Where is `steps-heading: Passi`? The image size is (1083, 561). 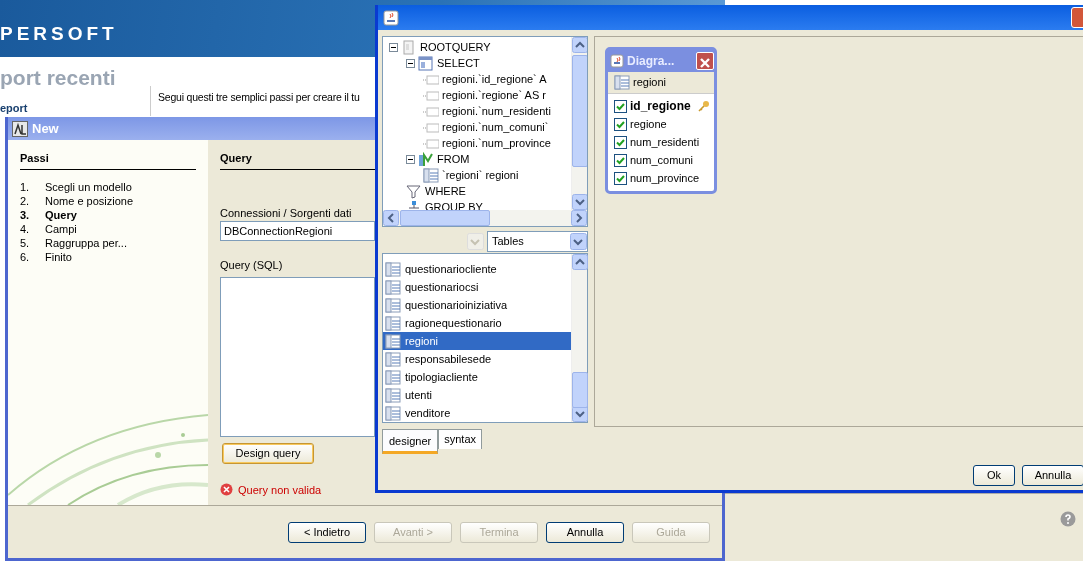 steps-heading: Passi is located at coordinates (108, 160).